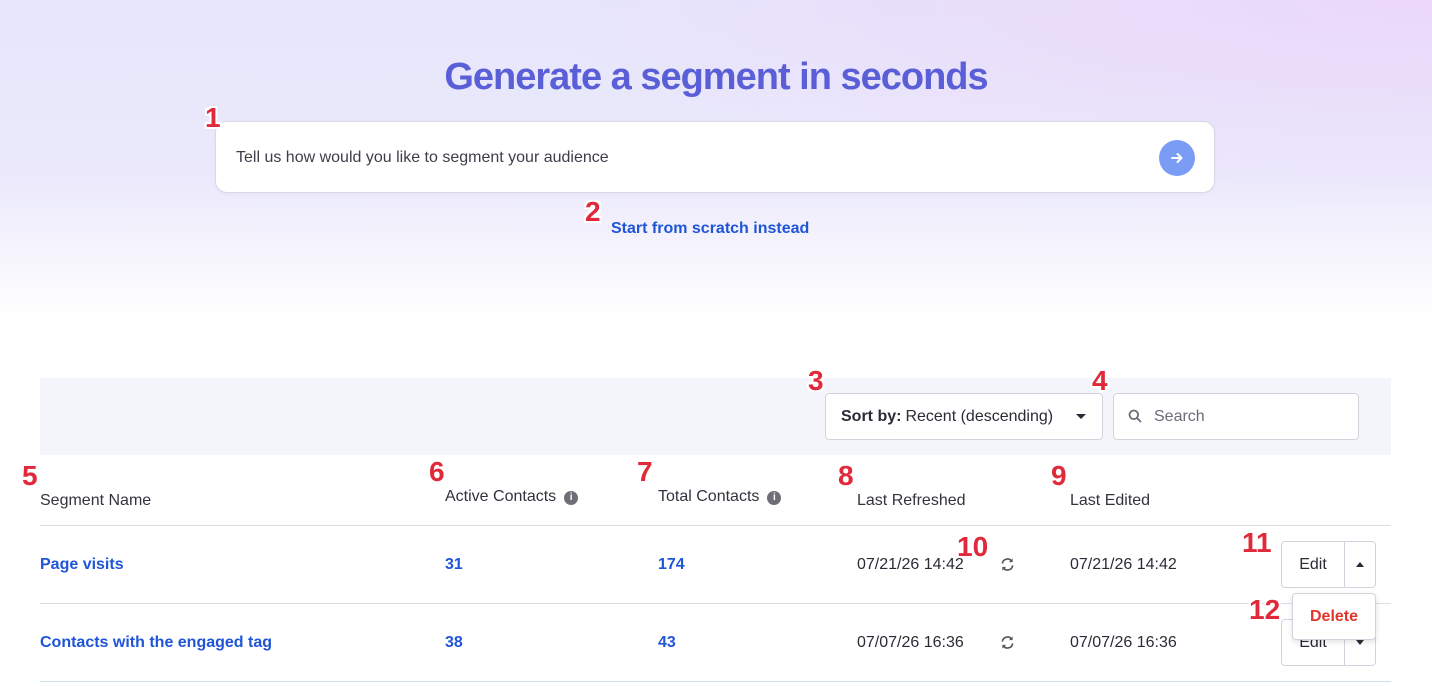 The image size is (1432, 686). I want to click on segment-name-link: Page visits, so click(82, 565).